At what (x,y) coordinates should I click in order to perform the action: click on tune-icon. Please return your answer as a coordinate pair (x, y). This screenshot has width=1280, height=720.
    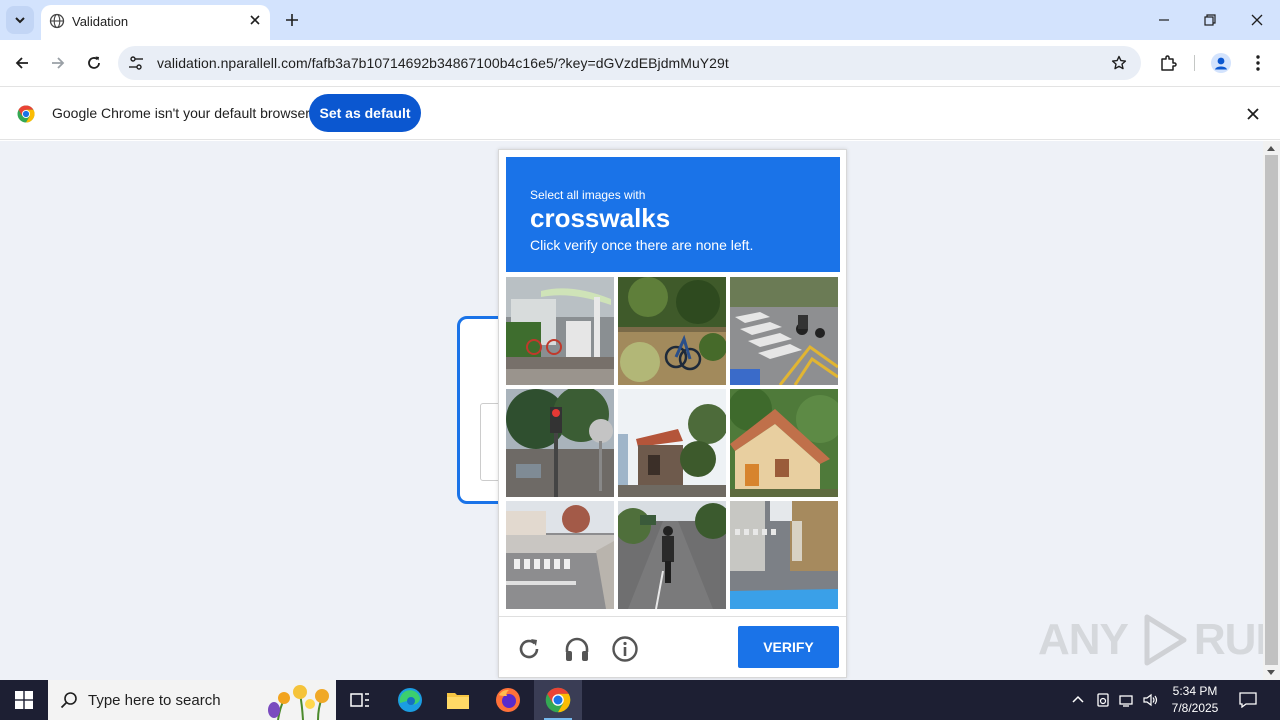
    Looking at the image, I should click on (136, 63).